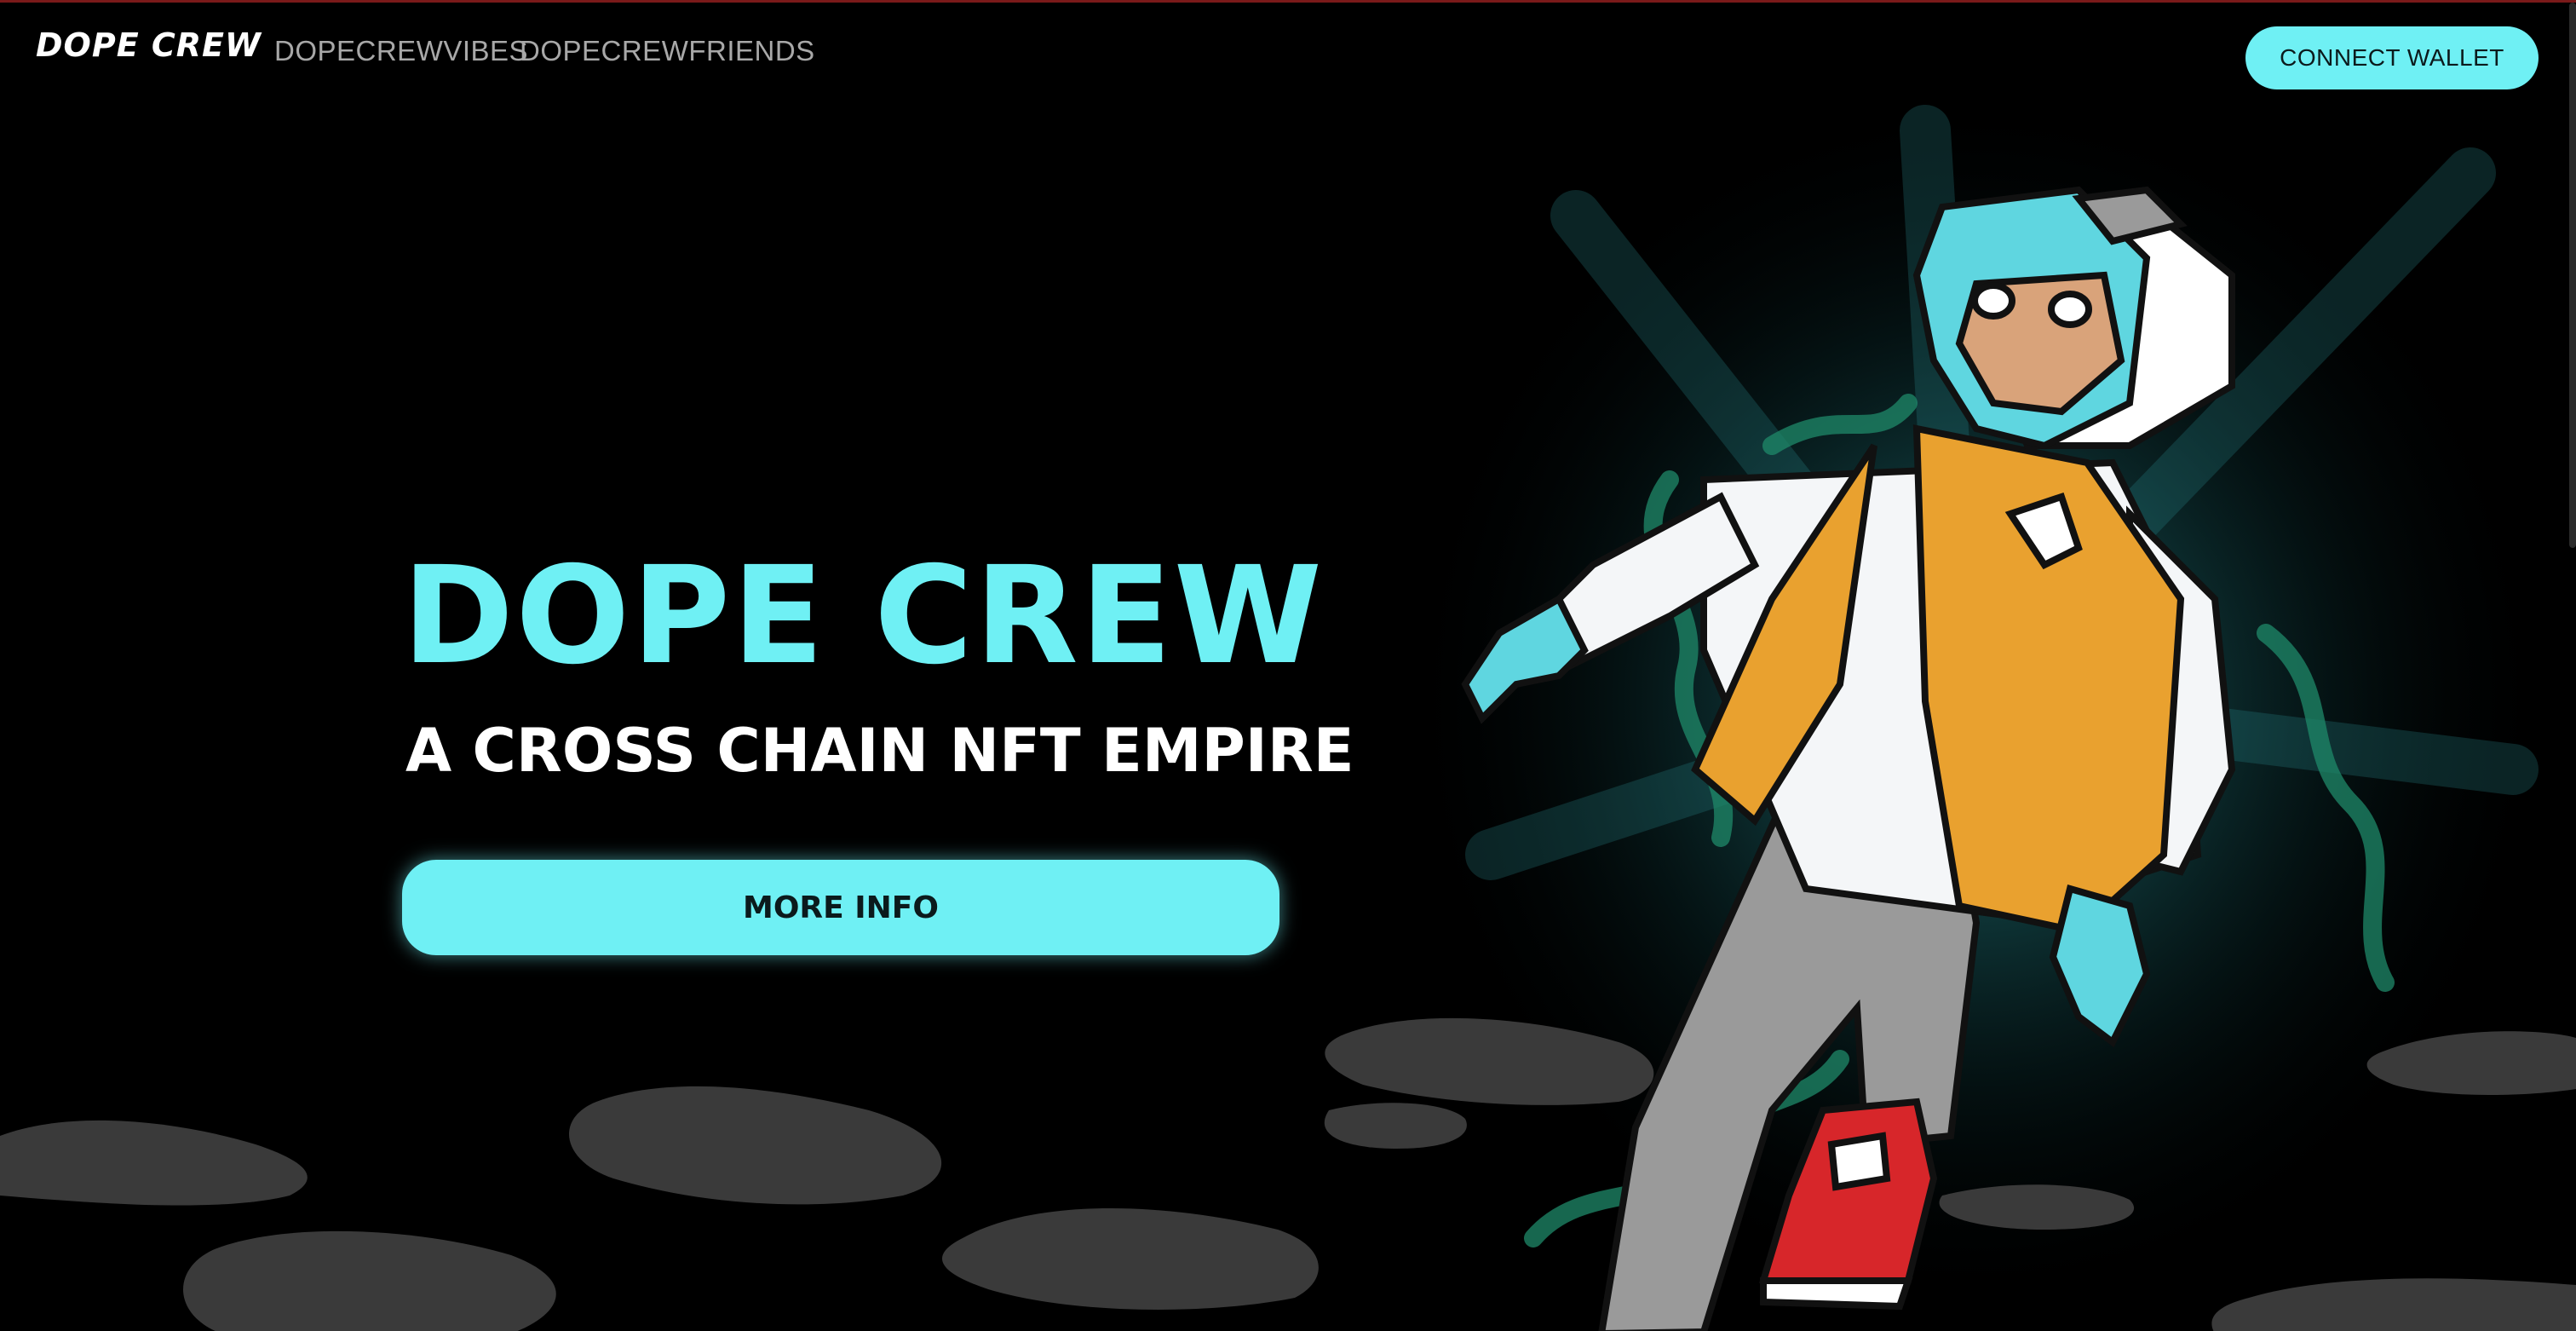 This screenshot has height=1331, width=2576. Describe the element at coordinates (149, 45) in the screenshot. I see `brand-logo: DOPE CREW` at that location.